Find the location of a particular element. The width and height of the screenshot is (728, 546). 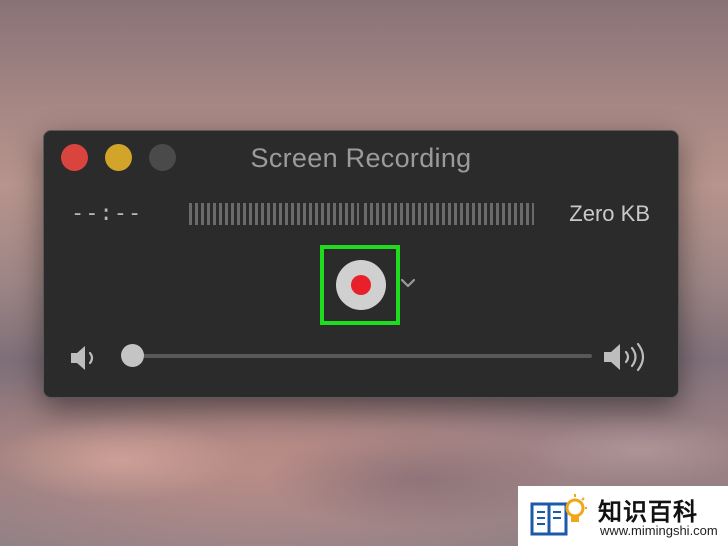

watermark: 知识百科 www.mimingshi.com is located at coordinates (623, 516).